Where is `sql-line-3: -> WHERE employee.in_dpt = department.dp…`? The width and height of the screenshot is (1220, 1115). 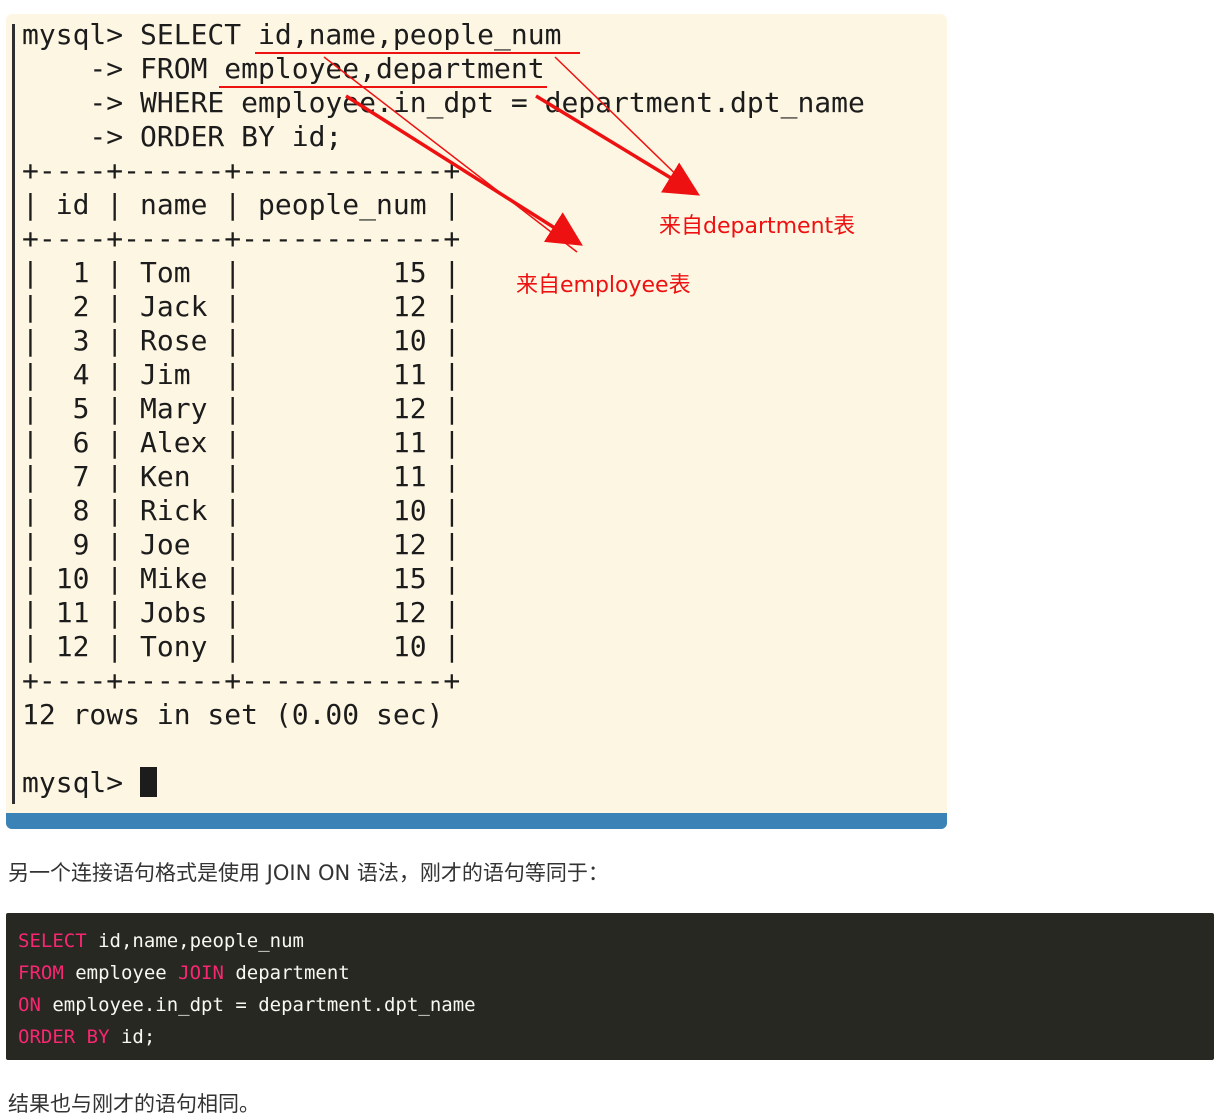
sql-line-3: -> WHERE employee.in_dpt = department.dp… is located at coordinates (443, 102).